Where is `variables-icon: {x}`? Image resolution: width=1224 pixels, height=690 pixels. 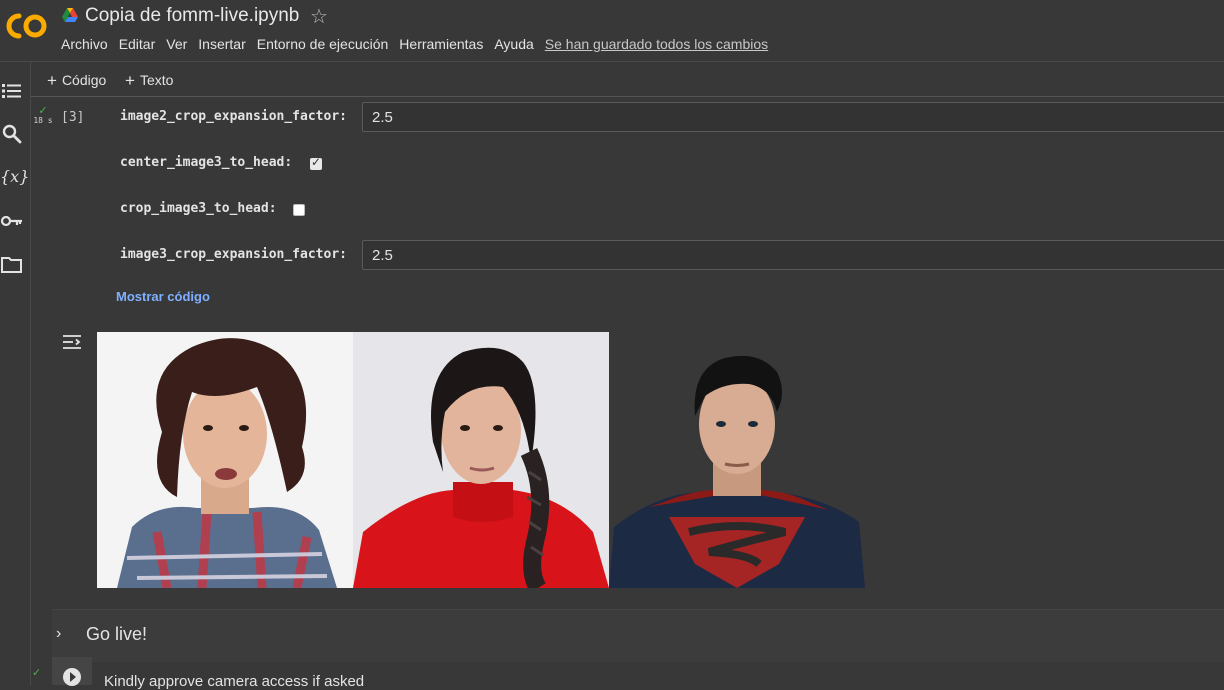 variables-icon: {x} is located at coordinates (14, 179).